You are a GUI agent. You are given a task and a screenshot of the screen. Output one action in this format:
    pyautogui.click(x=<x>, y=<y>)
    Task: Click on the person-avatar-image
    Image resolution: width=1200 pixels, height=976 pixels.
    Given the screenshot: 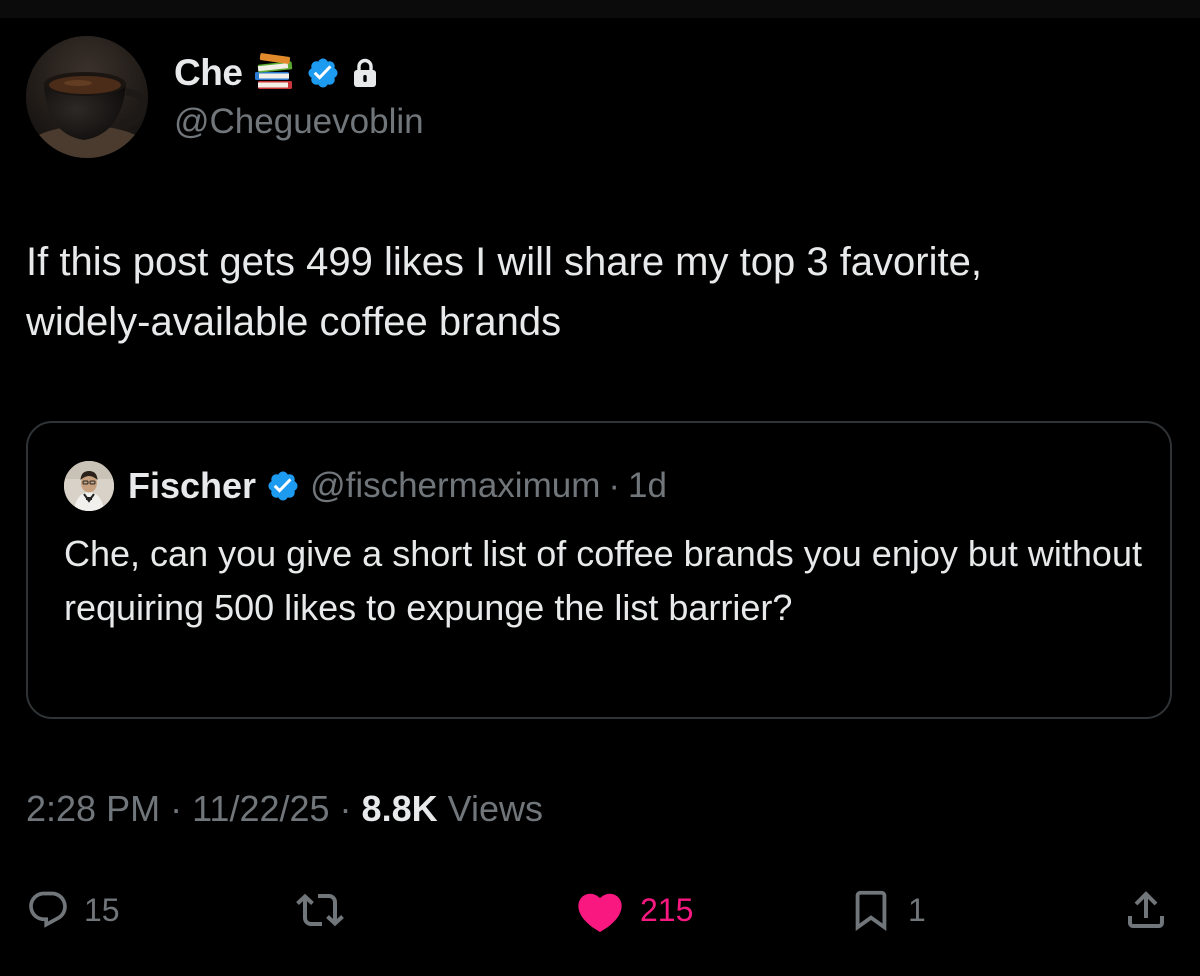 What is the action you would take?
    pyautogui.click(x=89, y=486)
    